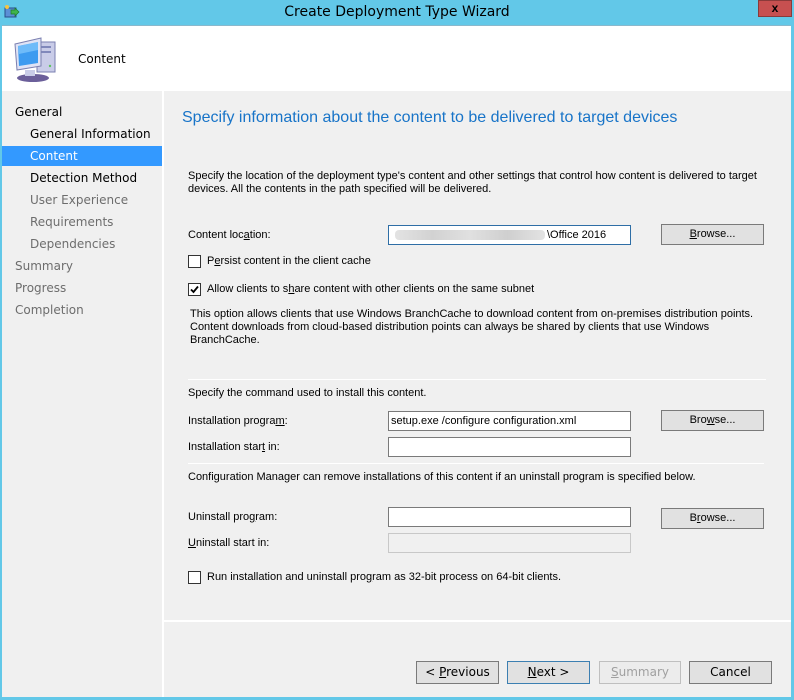  Describe the element at coordinates (233, 517) in the screenshot. I see `uninstall-program-label: Uninstall program:` at that location.